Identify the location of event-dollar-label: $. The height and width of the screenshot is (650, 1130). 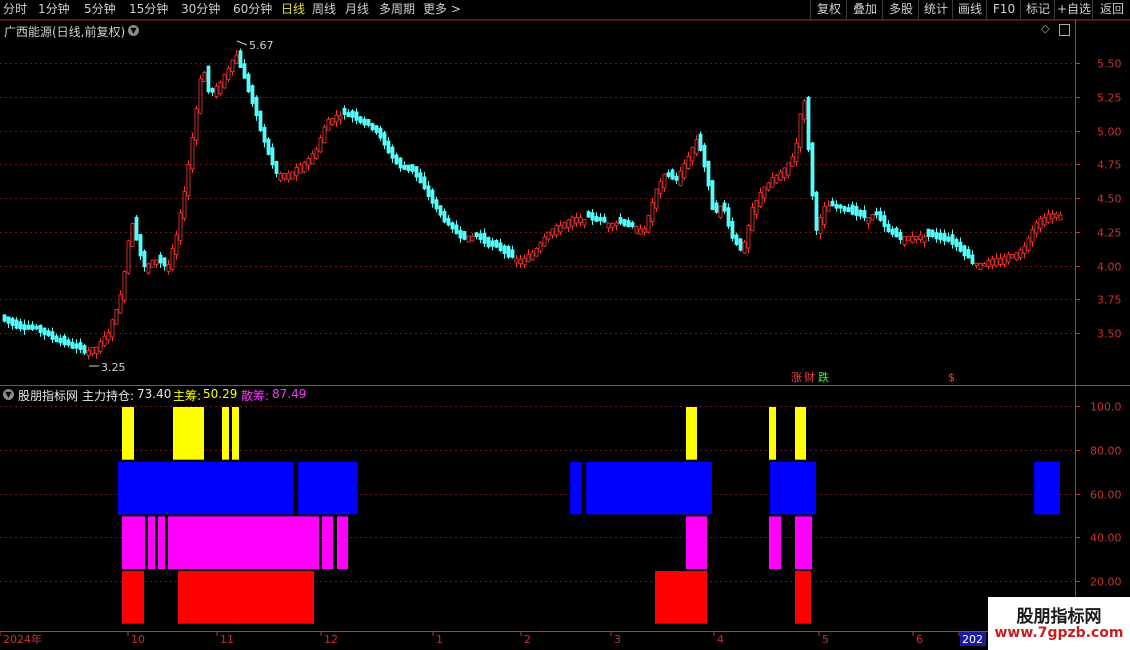
(951, 377).